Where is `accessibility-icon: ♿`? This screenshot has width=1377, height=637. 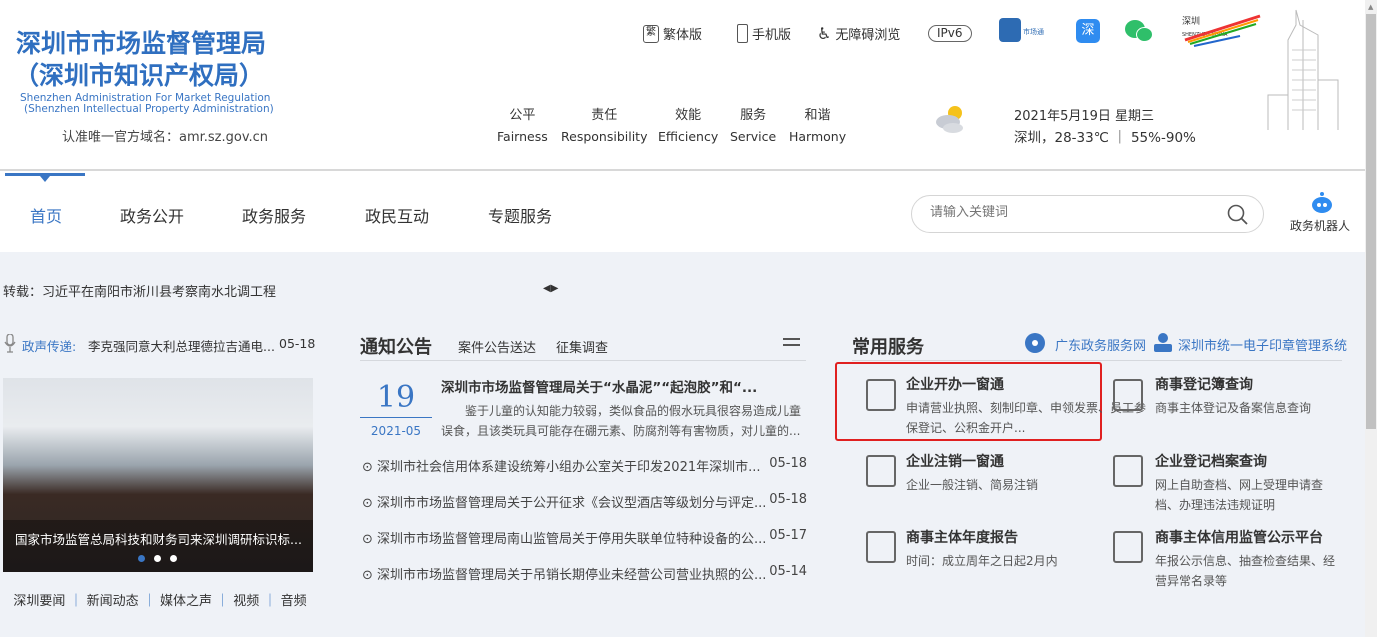 accessibility-icon: ♿ is located at coordinates (824, 33).